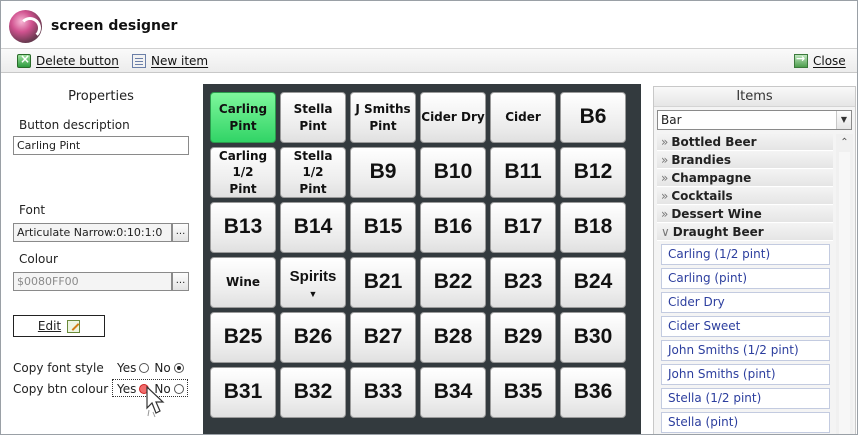 This screenshot has width=858, height=435. Describe the element at coordinates (745, 142) in the screenshot. I see `category-bottled-beer: » Bottled Beer` at that location.